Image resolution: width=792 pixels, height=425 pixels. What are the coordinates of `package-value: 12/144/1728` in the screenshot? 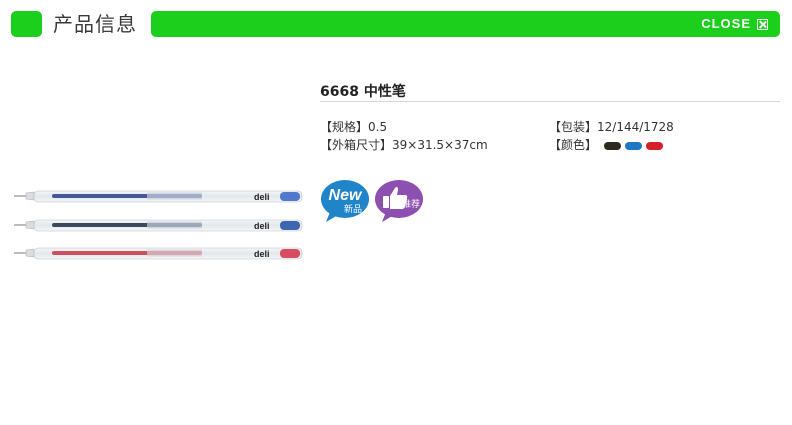 It's located at (635, 127).